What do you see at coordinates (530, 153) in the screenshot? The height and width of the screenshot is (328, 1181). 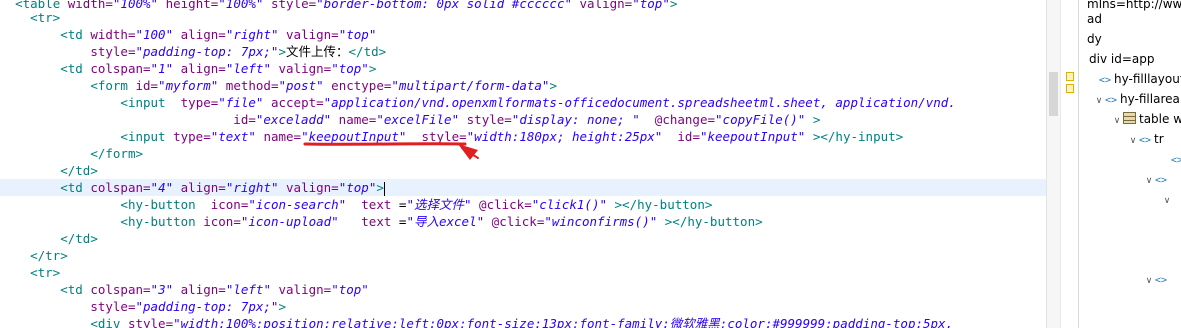 I see `code-line: </form>` at bounding box center [530, 153].